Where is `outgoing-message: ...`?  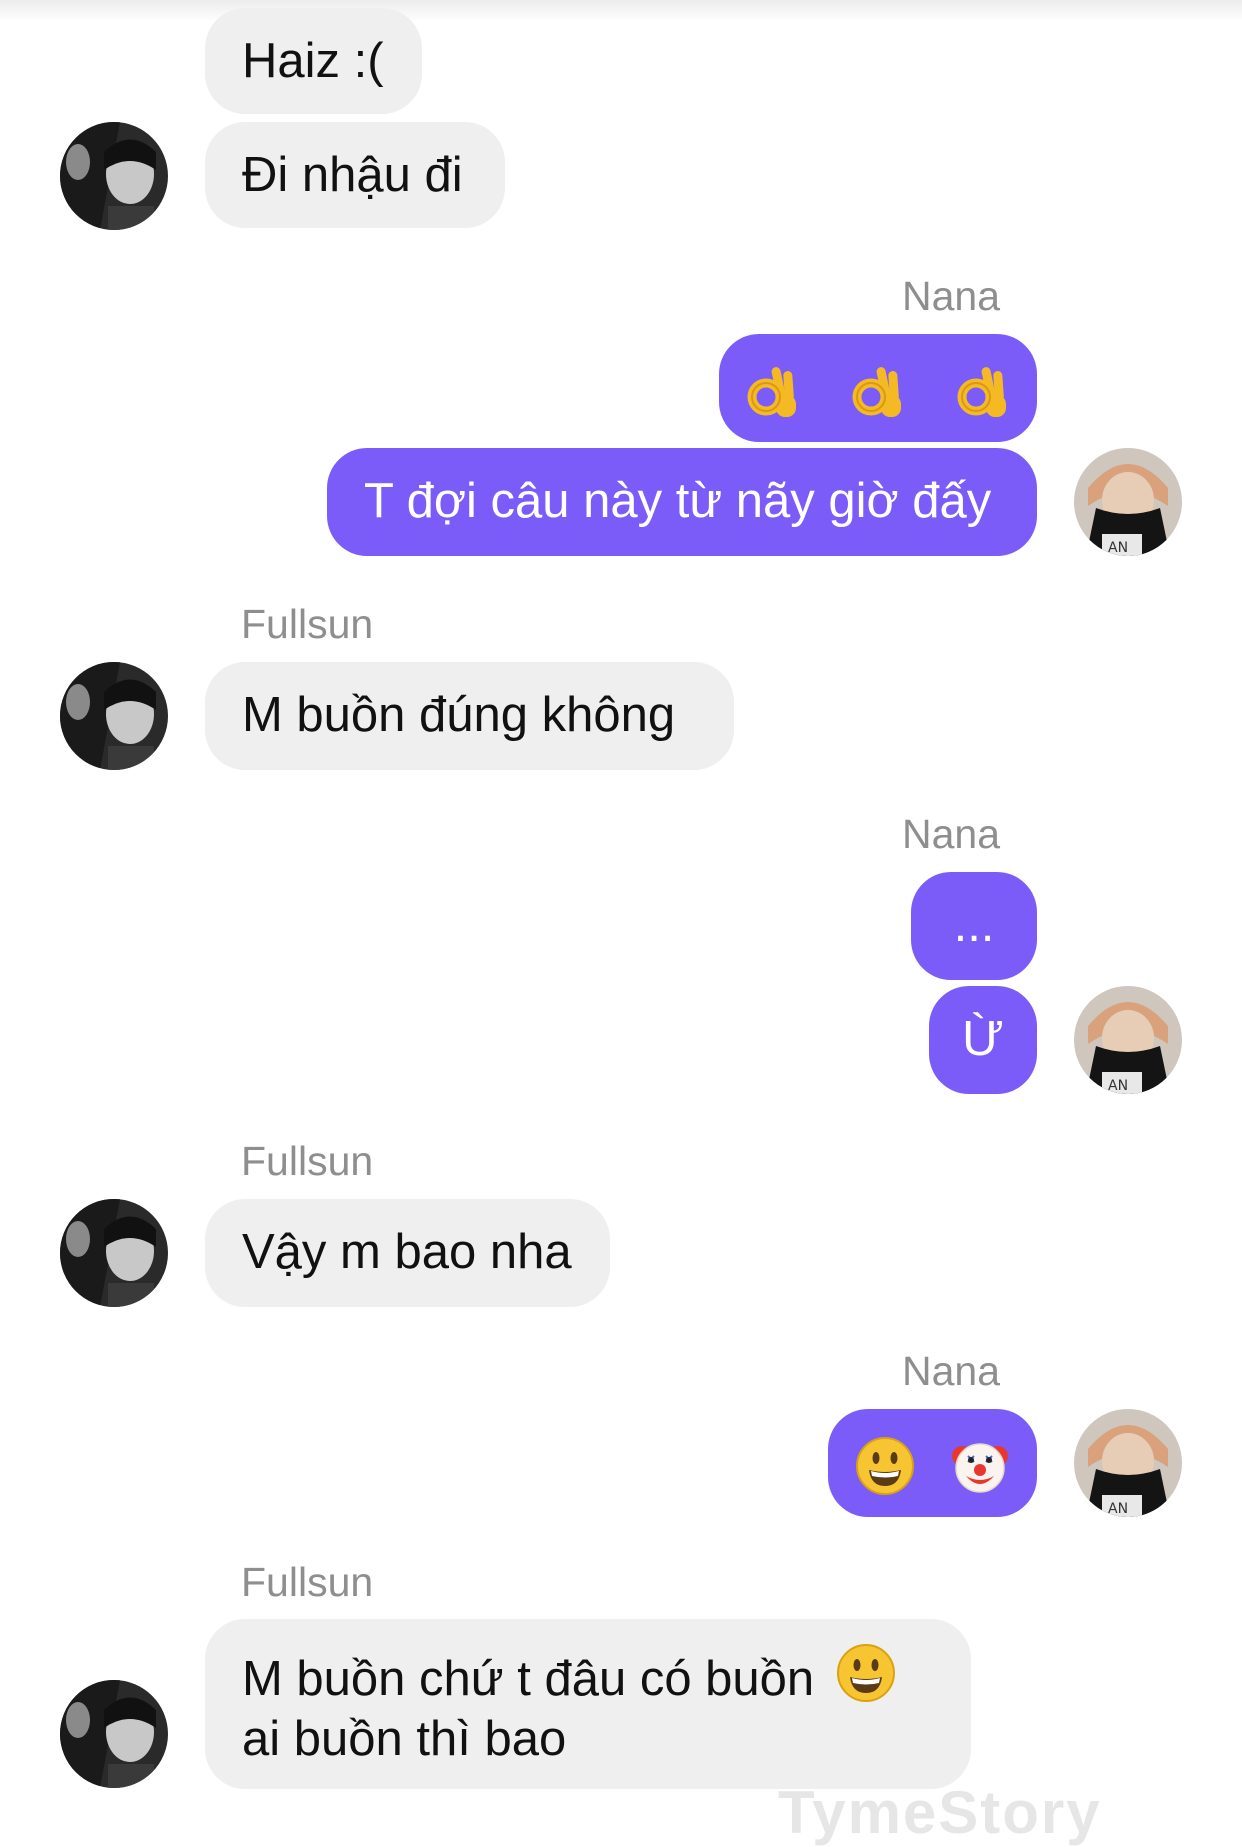
outgoing-message: ... is located at coordinates (974, 926).